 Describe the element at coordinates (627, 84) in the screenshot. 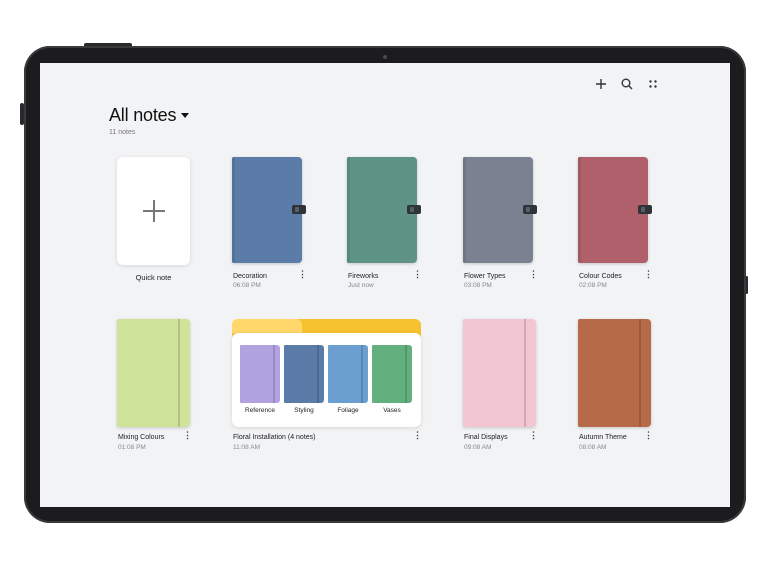

I see `search-icon` at that location.